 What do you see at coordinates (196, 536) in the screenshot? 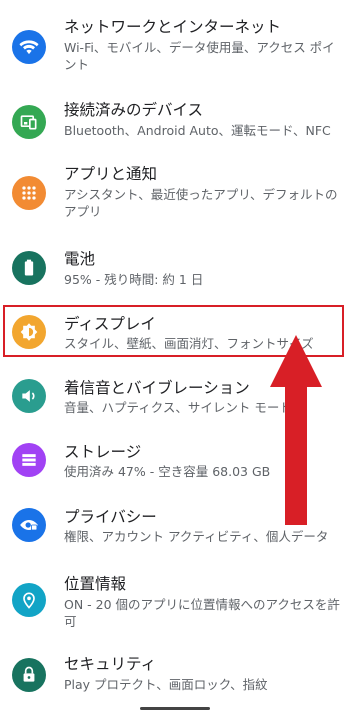
I see `item-subtitle: 権限、アカウント アクティビティ、個人データ` at bounding box center [196, 536].